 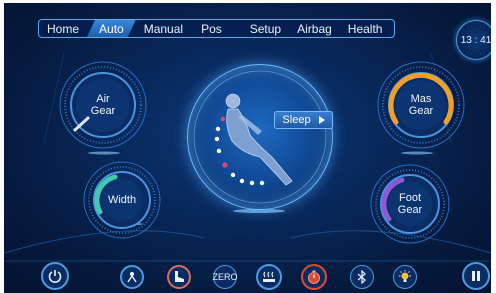 I want to click on light-button, so click(x=405, y=277).